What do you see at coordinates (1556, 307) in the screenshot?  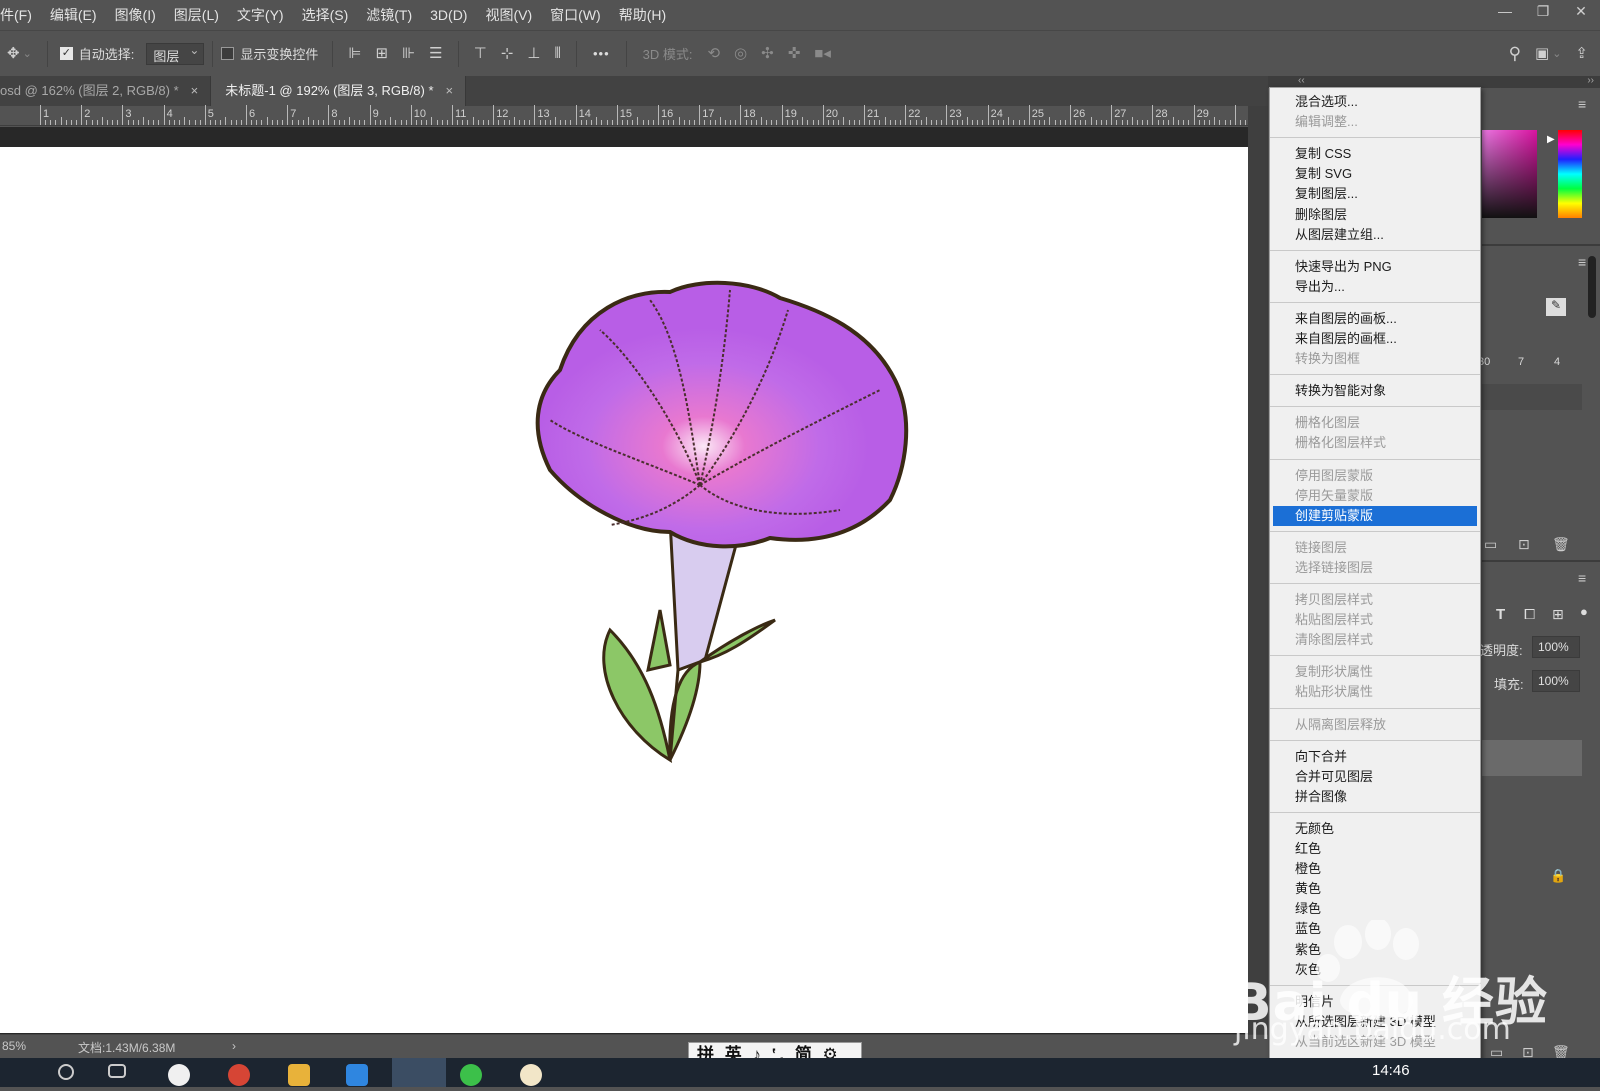 I see `brush-edit-icon: ✎` at bounding box center [1556, 307].